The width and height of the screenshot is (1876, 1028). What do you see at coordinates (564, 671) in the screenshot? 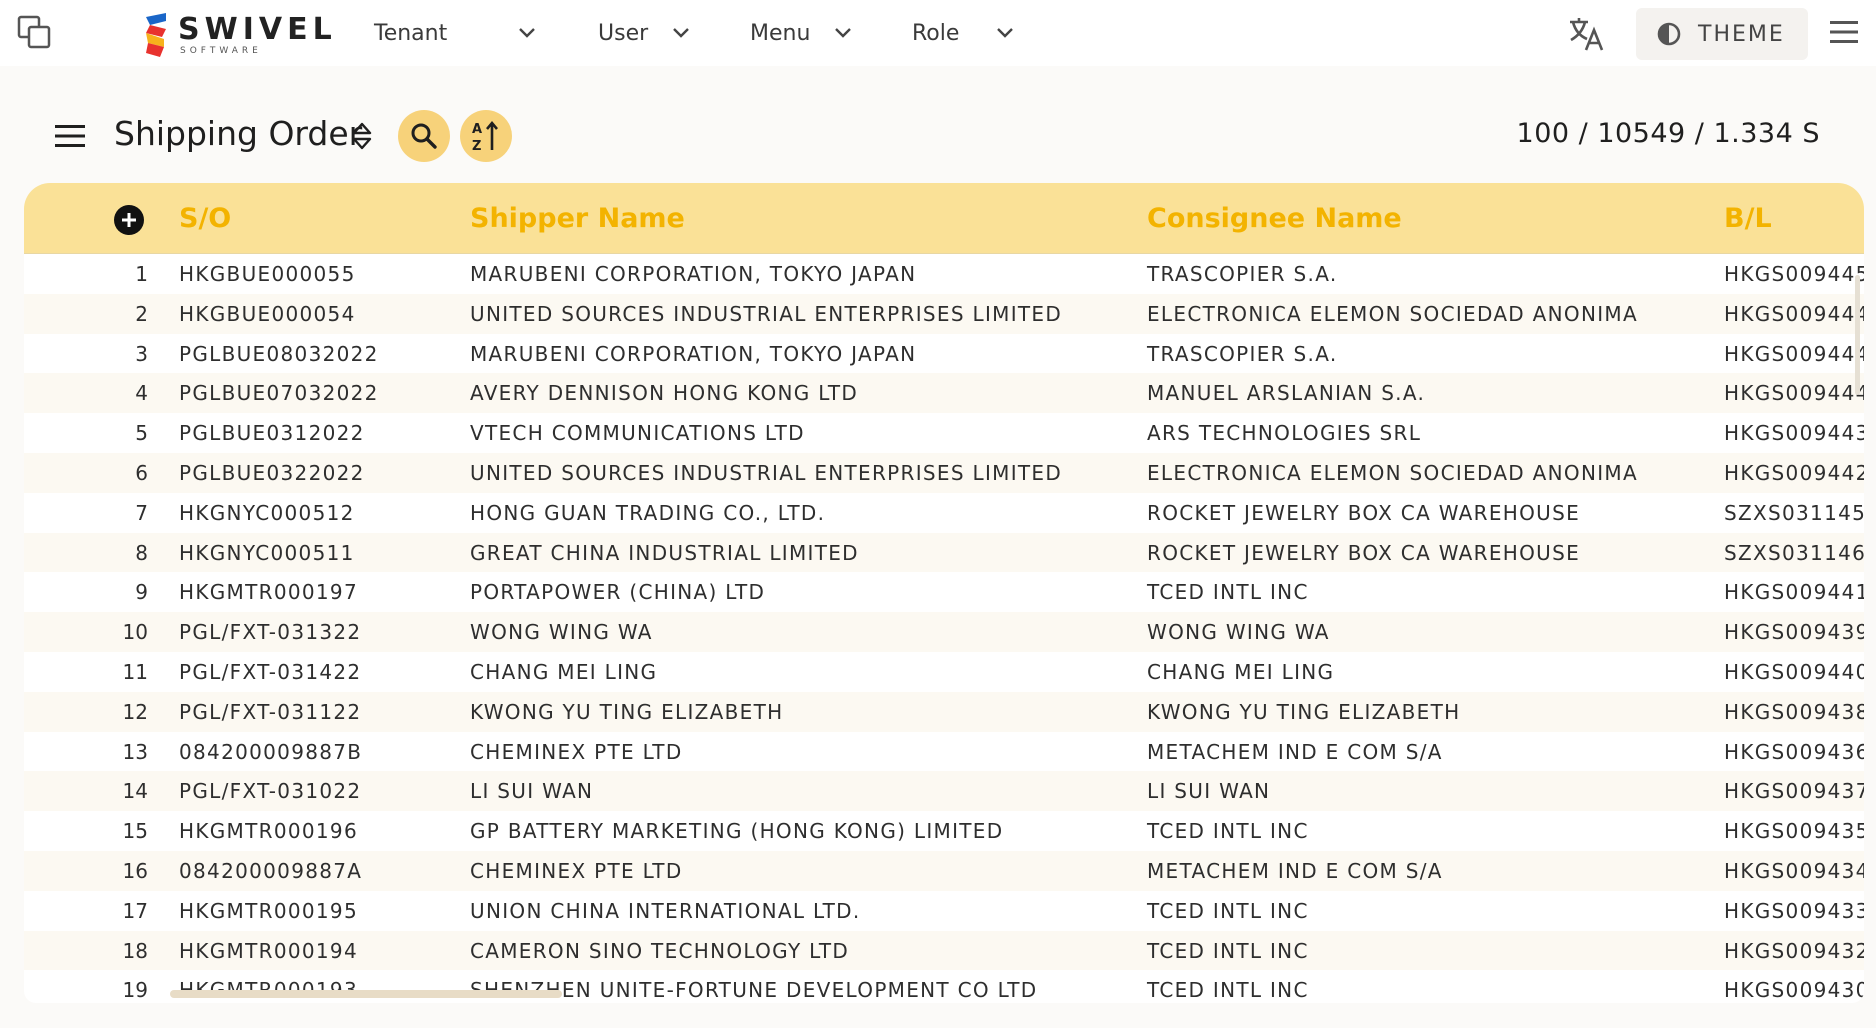
I see `shipper-cell: CHANG MEI LING` at bounding box center [564, 671].